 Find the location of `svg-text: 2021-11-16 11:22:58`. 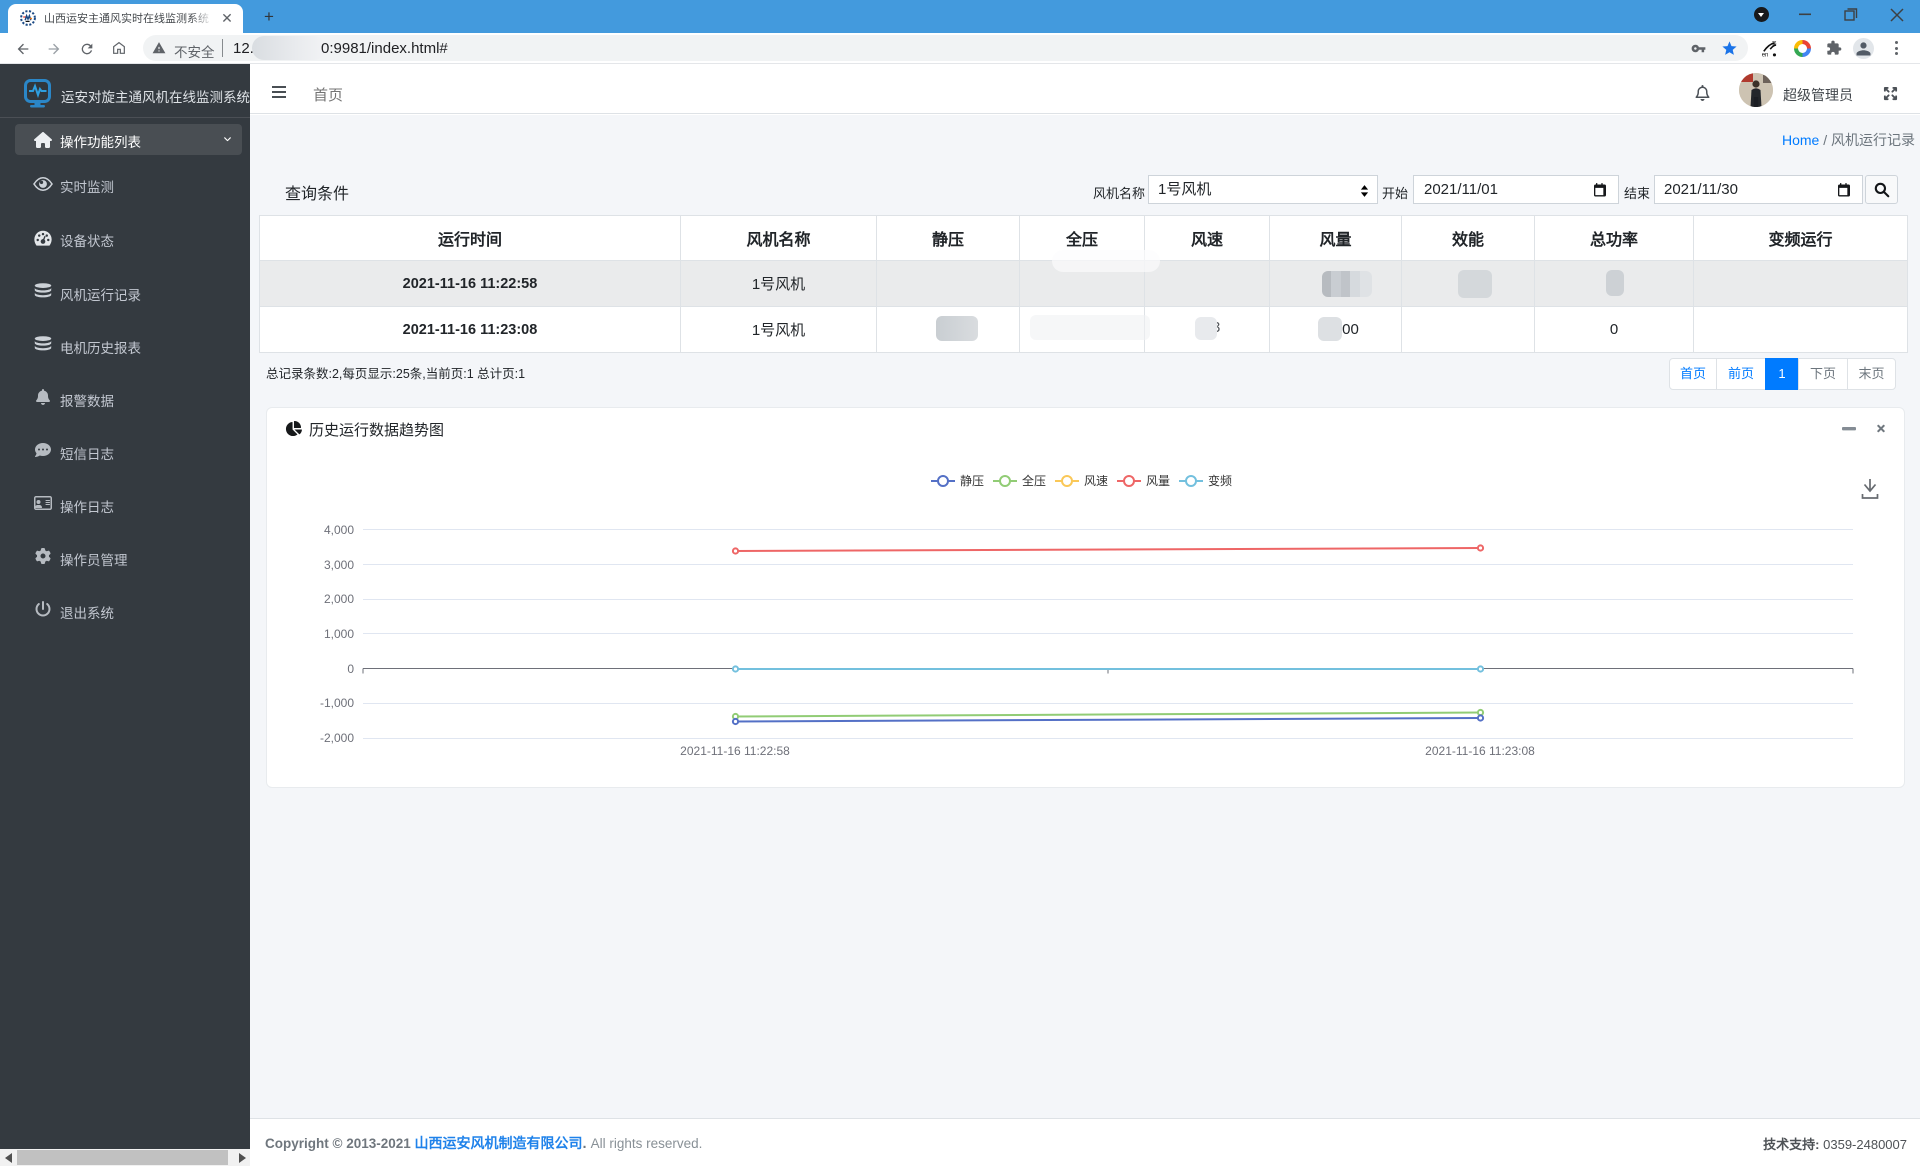

svg-text: 2021-11-16 11:22:58 is located at coordinates (735, 751).